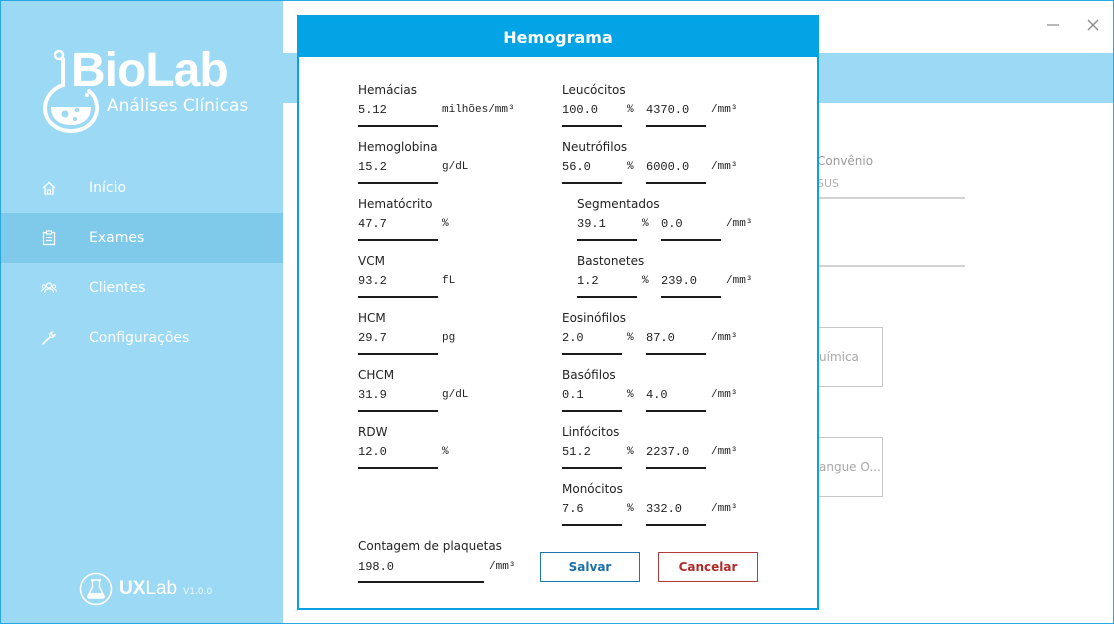 The width and height of the screenshot is (1114, 624). What do you see at coordinates (657, 395) in the screenshot?
I see `abs-input: 4.0` at bounding box center [657, 395].